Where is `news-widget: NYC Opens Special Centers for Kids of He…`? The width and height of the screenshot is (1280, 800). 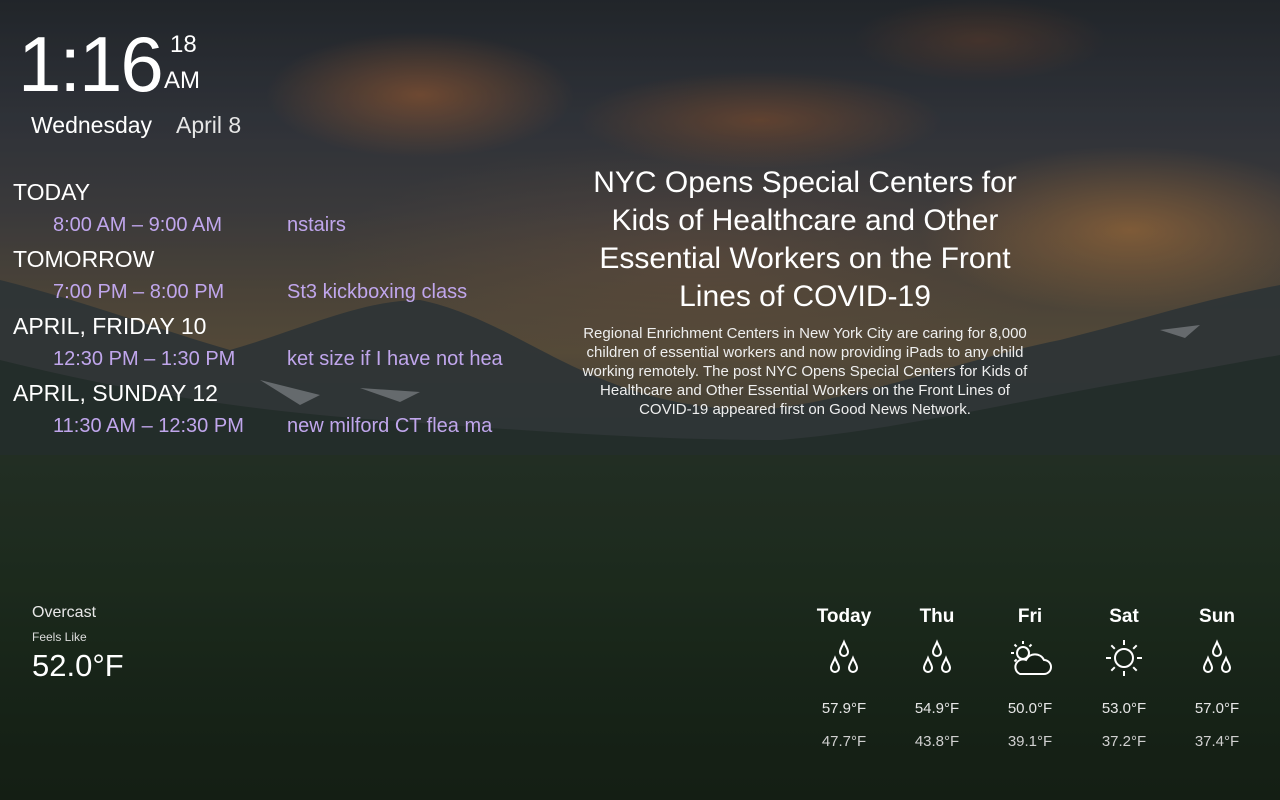 news-widget: NYC Opens Special Centers for Kids of He… is located at coordinates (805, 291).